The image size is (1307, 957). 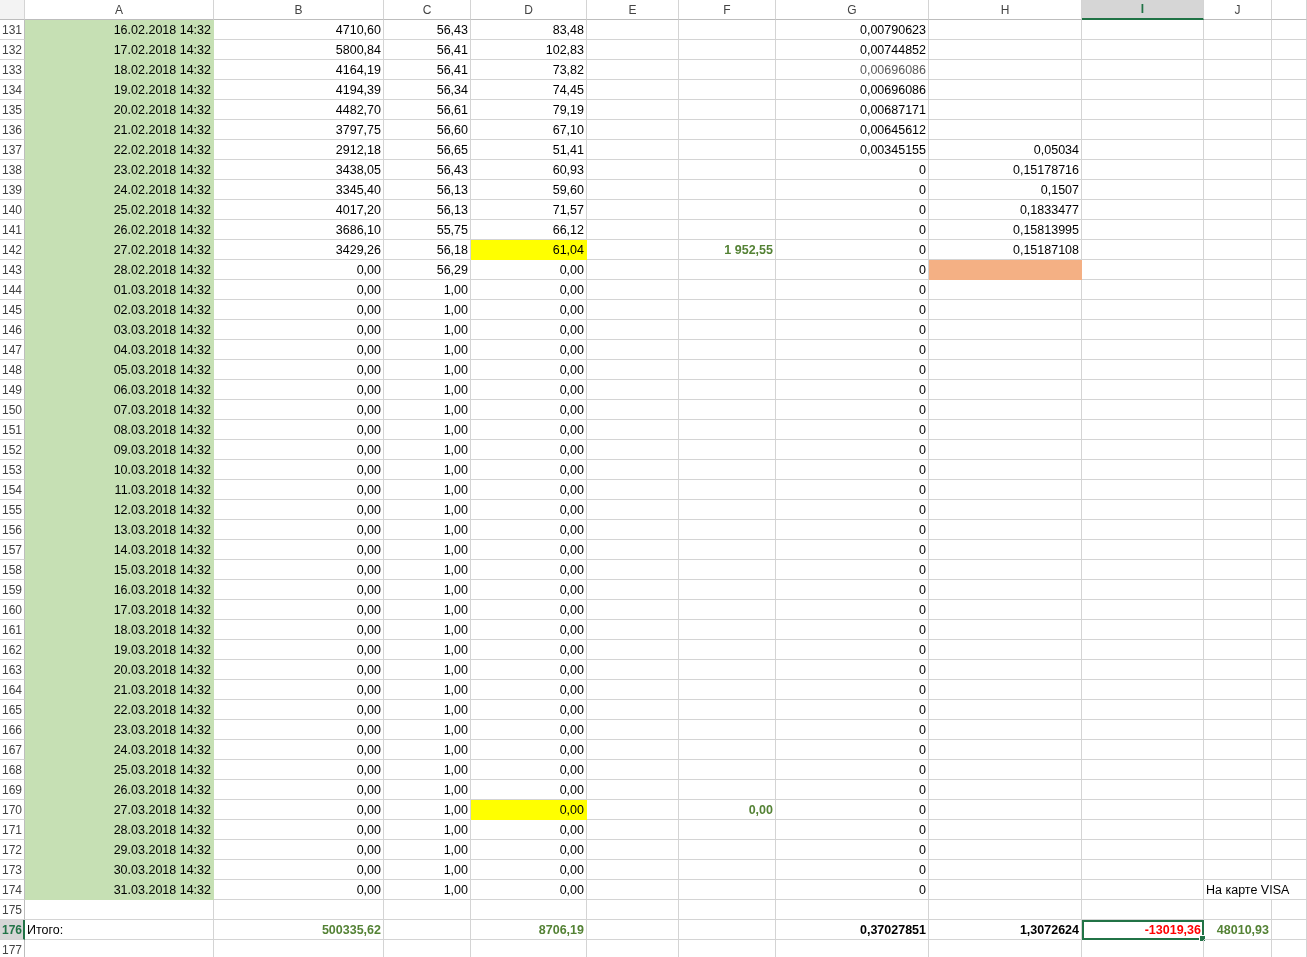 I want to click on table-cell: 0,1507, so click(x=1005, y=190).